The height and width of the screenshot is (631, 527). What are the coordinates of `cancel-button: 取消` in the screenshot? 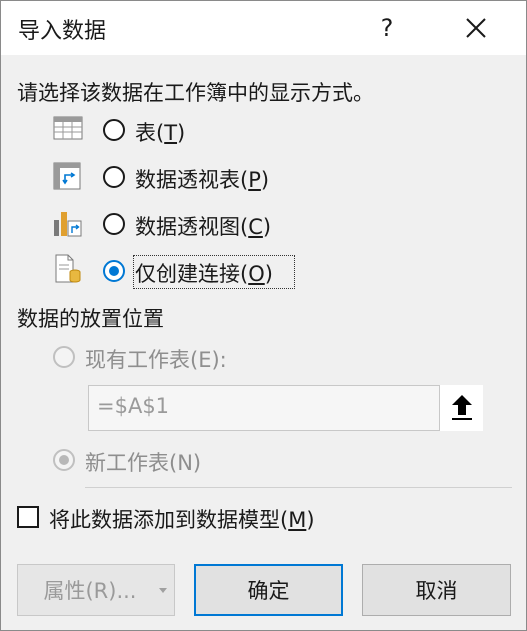 It's located at (436, 590).